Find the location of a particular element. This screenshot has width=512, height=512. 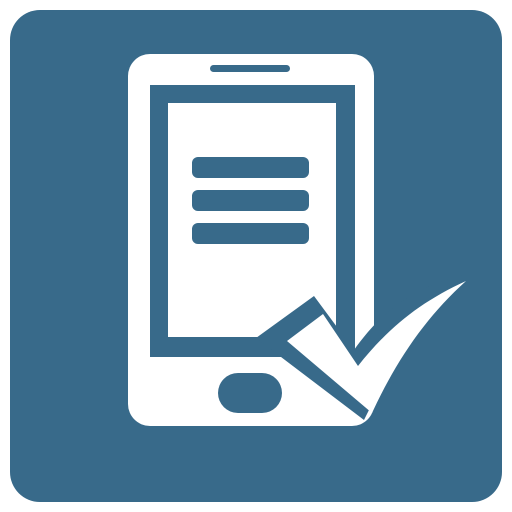

phone-home-button is located at coordinates (250, 393).